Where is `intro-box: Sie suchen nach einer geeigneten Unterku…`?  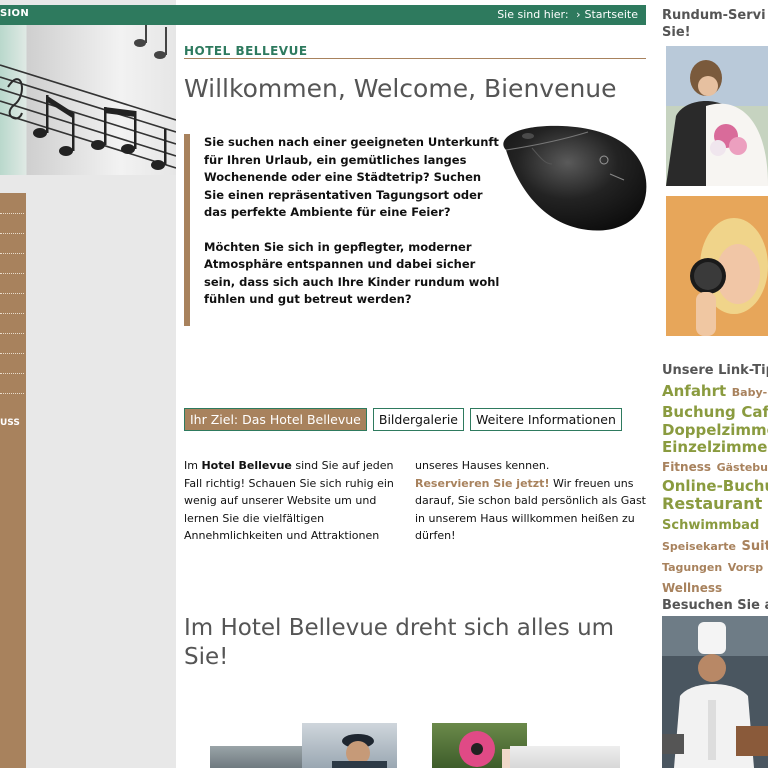
intro-box: Sie suchen nach einer geeigneten Unterku… is located at coordinates (344, 230).